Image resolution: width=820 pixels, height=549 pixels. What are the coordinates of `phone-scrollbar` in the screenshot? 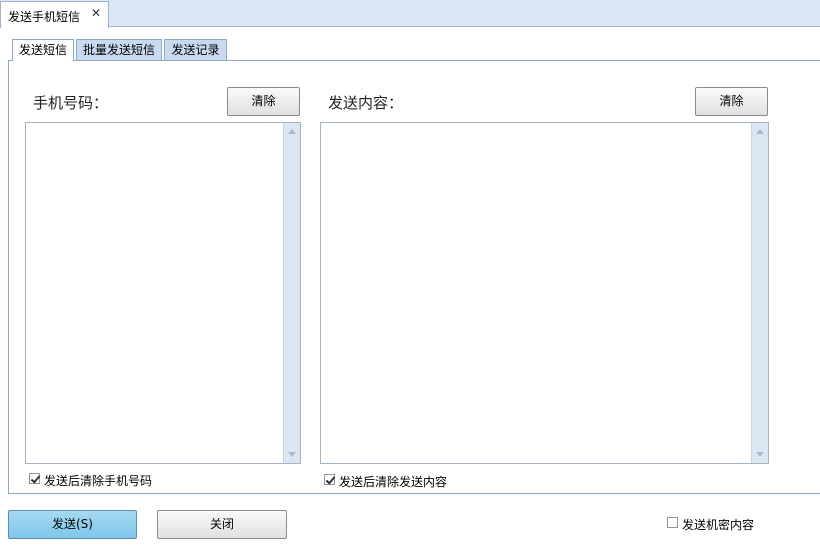 It's located at (291, 293).